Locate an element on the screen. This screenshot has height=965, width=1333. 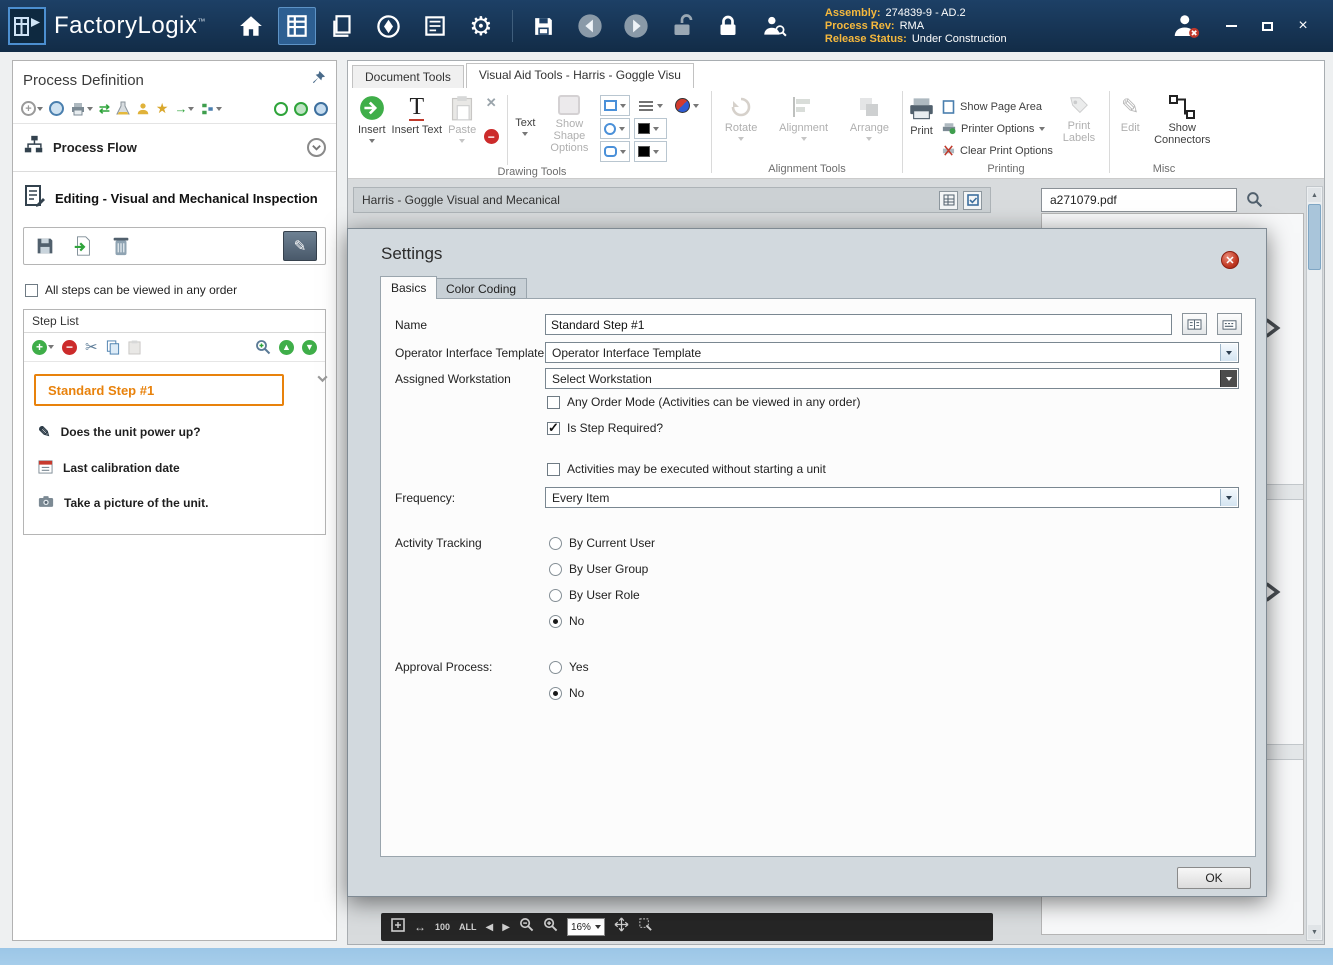
approval-option-row: Yes is located at coordinates (569, 667).